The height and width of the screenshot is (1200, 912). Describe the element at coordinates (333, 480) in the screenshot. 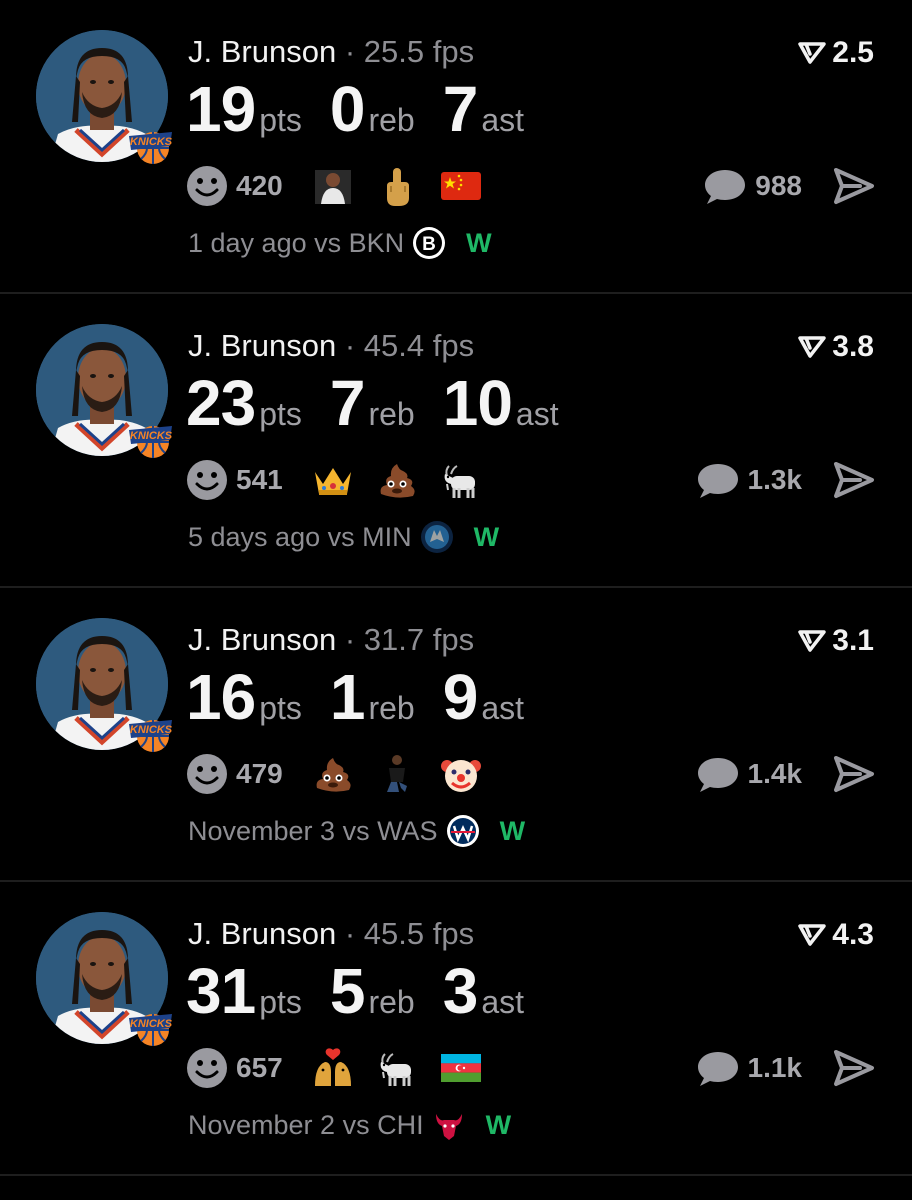

I see `crown-icon` at that location.